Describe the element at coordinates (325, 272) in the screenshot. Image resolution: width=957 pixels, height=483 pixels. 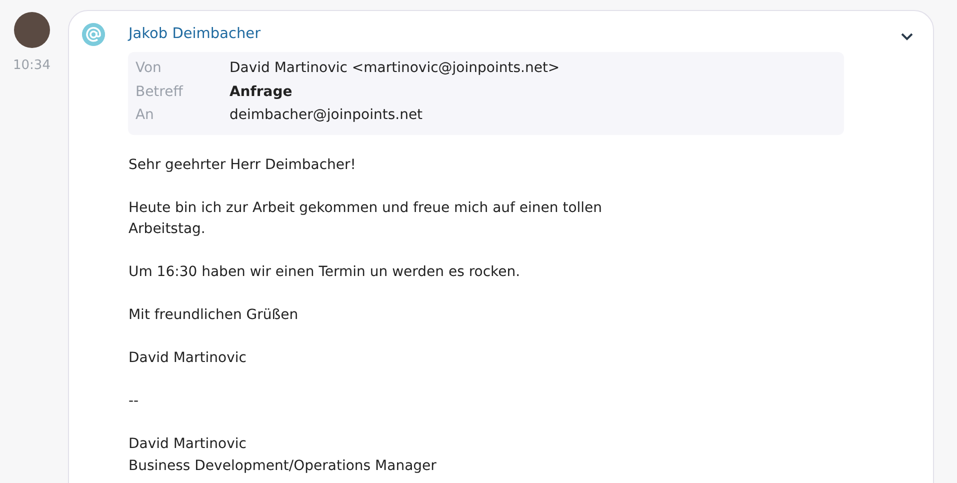
I see `body-paragraph: Um 16:30 haben wir einen Termin un werden es rocken.` at that location.